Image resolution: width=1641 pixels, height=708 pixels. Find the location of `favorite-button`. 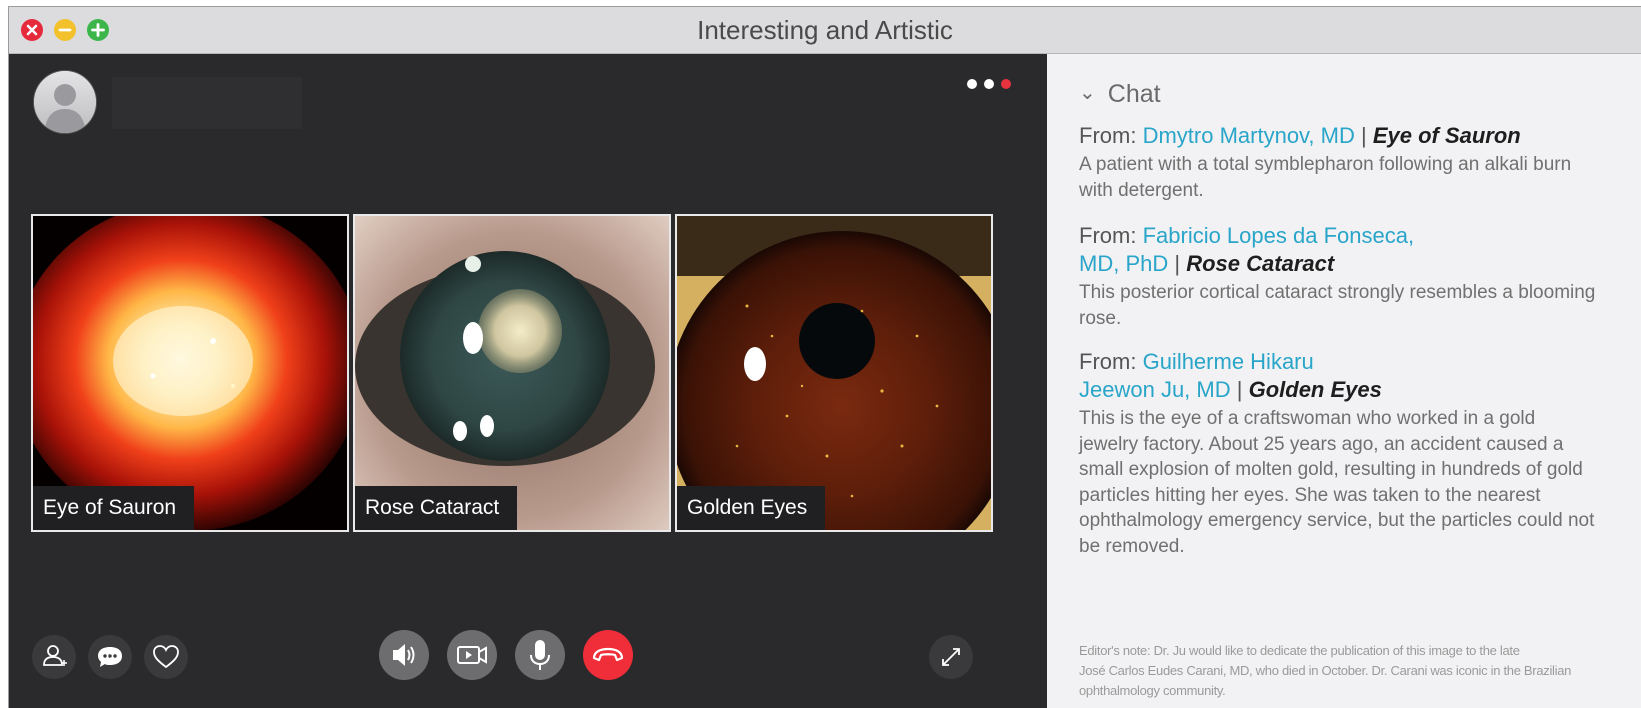

favorite-button is located at coordinates (166, 657).